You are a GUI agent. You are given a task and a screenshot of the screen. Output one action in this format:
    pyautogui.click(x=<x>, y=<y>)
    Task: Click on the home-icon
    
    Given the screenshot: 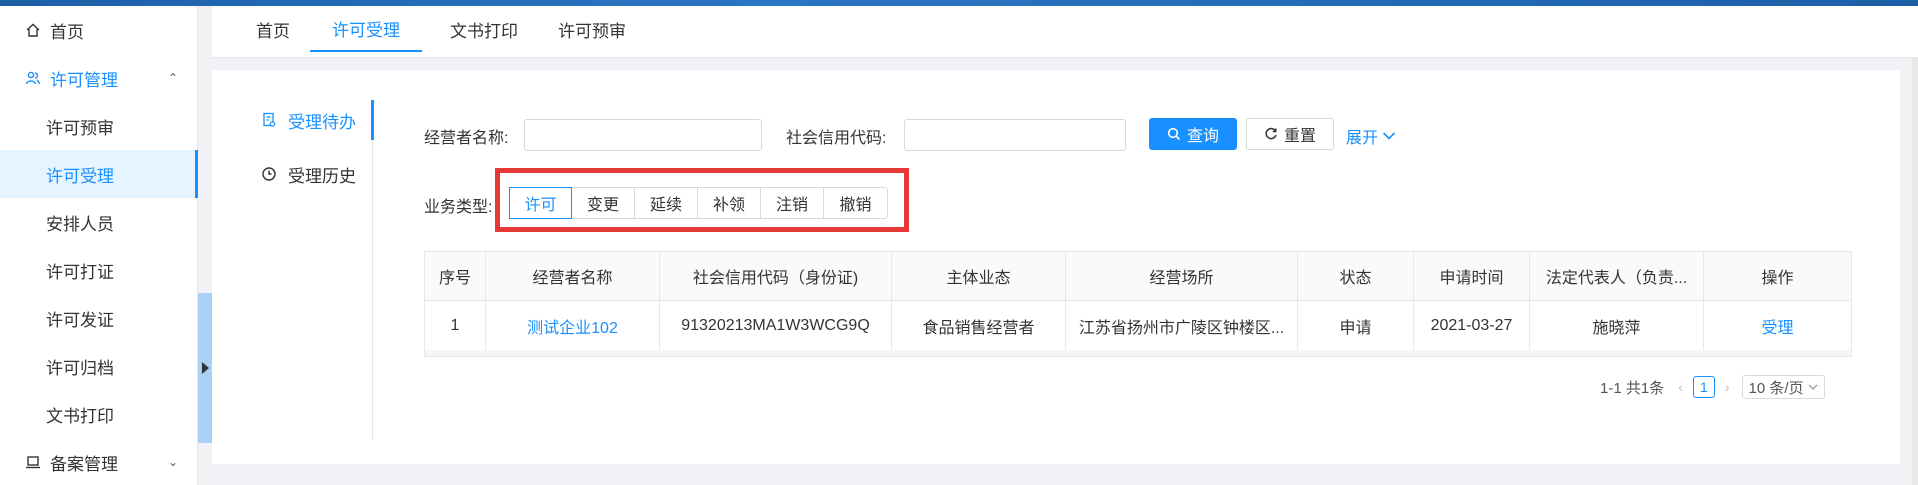 What is the action you would take?
    pyautogui.click(x=33, y=30)
    